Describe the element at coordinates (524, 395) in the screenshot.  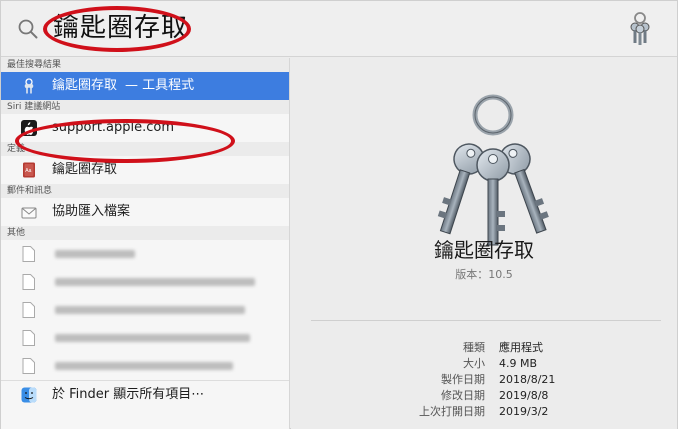
I see `metadata-value: 2019/8/8` at that location.